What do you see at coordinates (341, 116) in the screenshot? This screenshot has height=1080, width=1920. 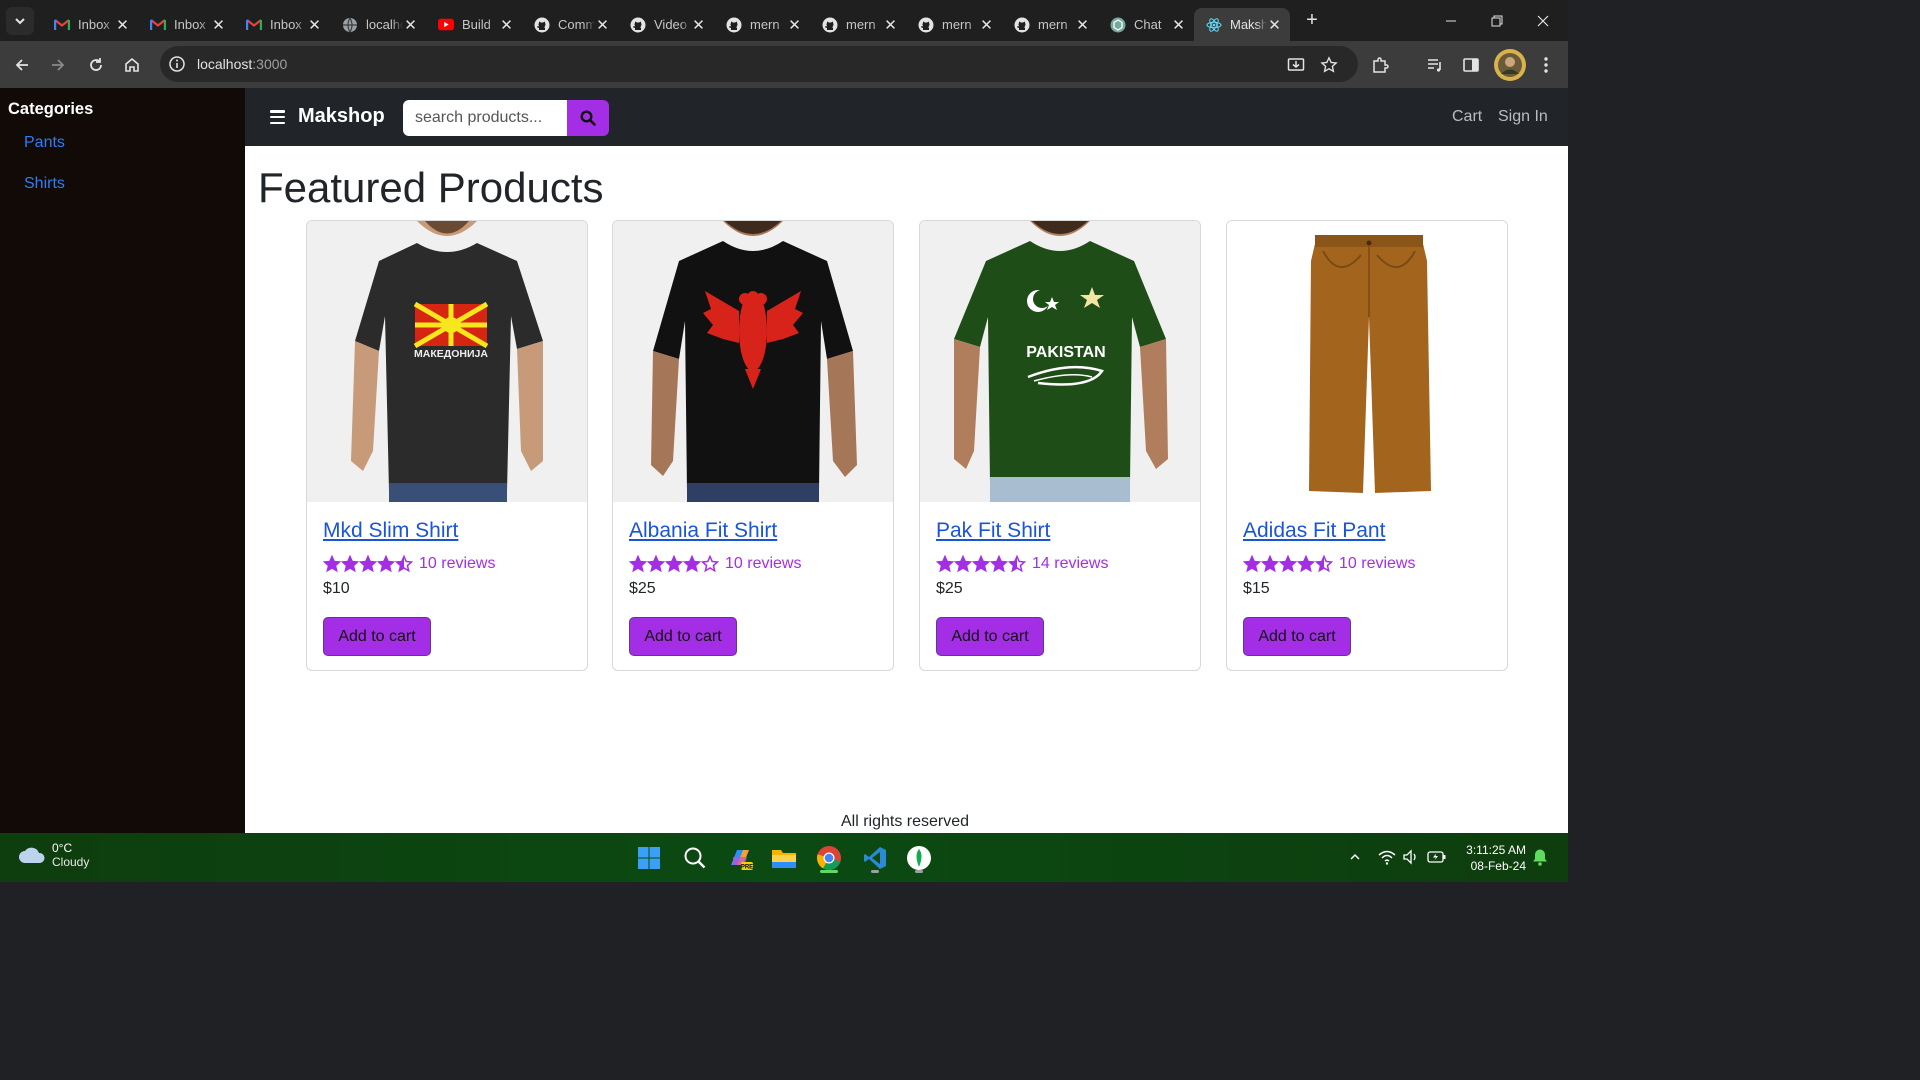 I see `brand-logo: Makshop` at bounding box center [341, 116].